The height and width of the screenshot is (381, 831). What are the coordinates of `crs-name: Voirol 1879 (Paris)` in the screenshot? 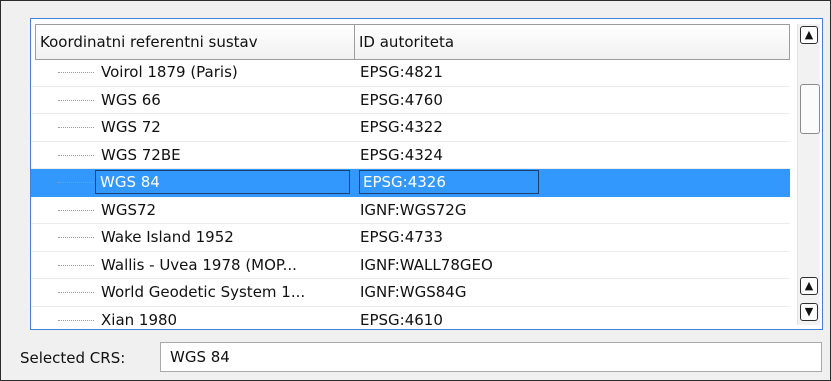 It's located at (169, 72).